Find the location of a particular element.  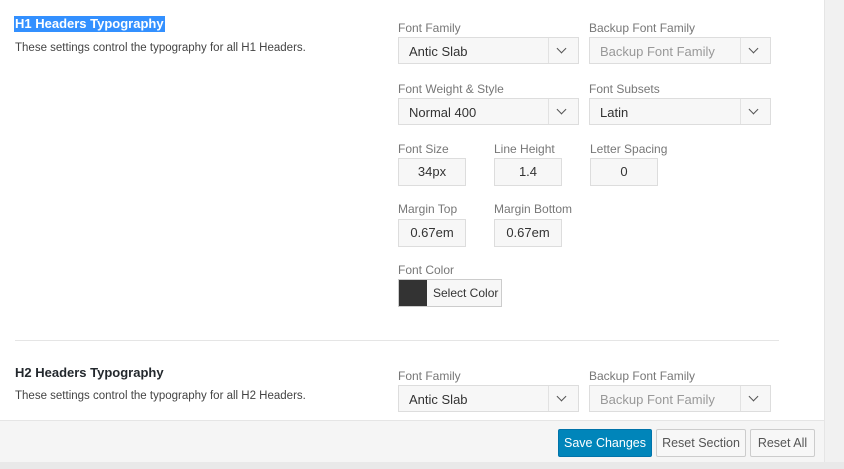

margin-bottom-input: 0.67em is located at coordinates (528, 233).